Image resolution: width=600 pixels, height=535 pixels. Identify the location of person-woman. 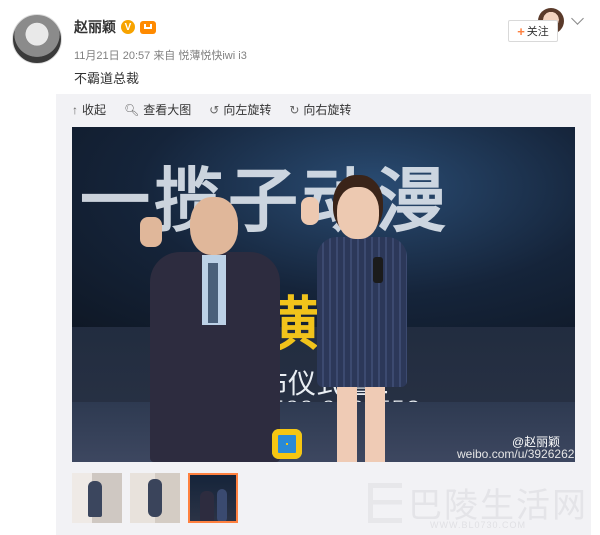
(359, 324).